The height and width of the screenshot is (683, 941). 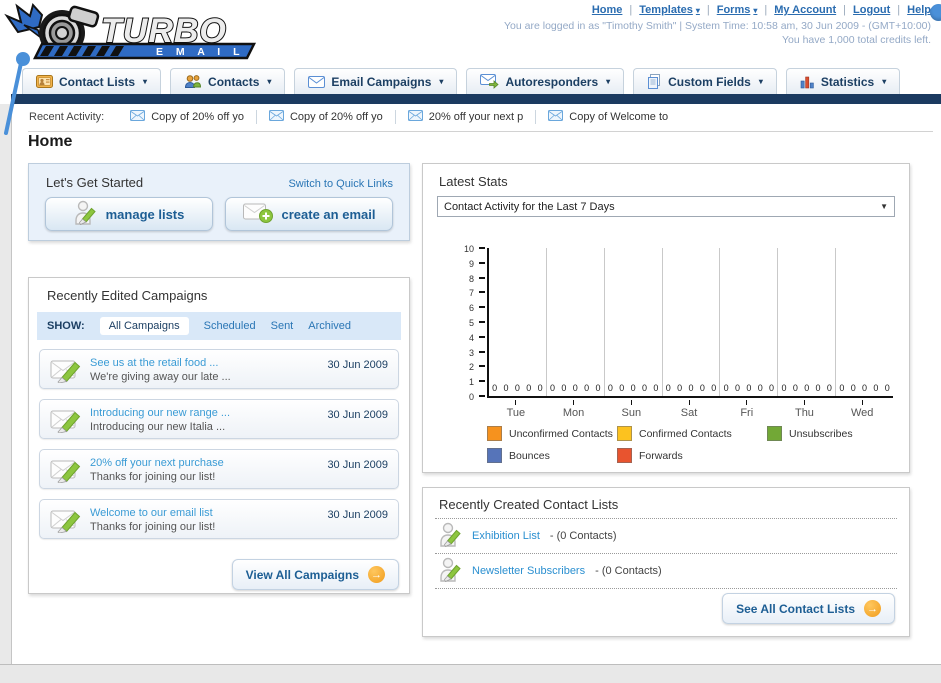 What do you see at coordinates (325, 117) in the screenshot?
I see `recent-activity-item-1: Copy of 20% off yo` at bounding box center [325, 117].